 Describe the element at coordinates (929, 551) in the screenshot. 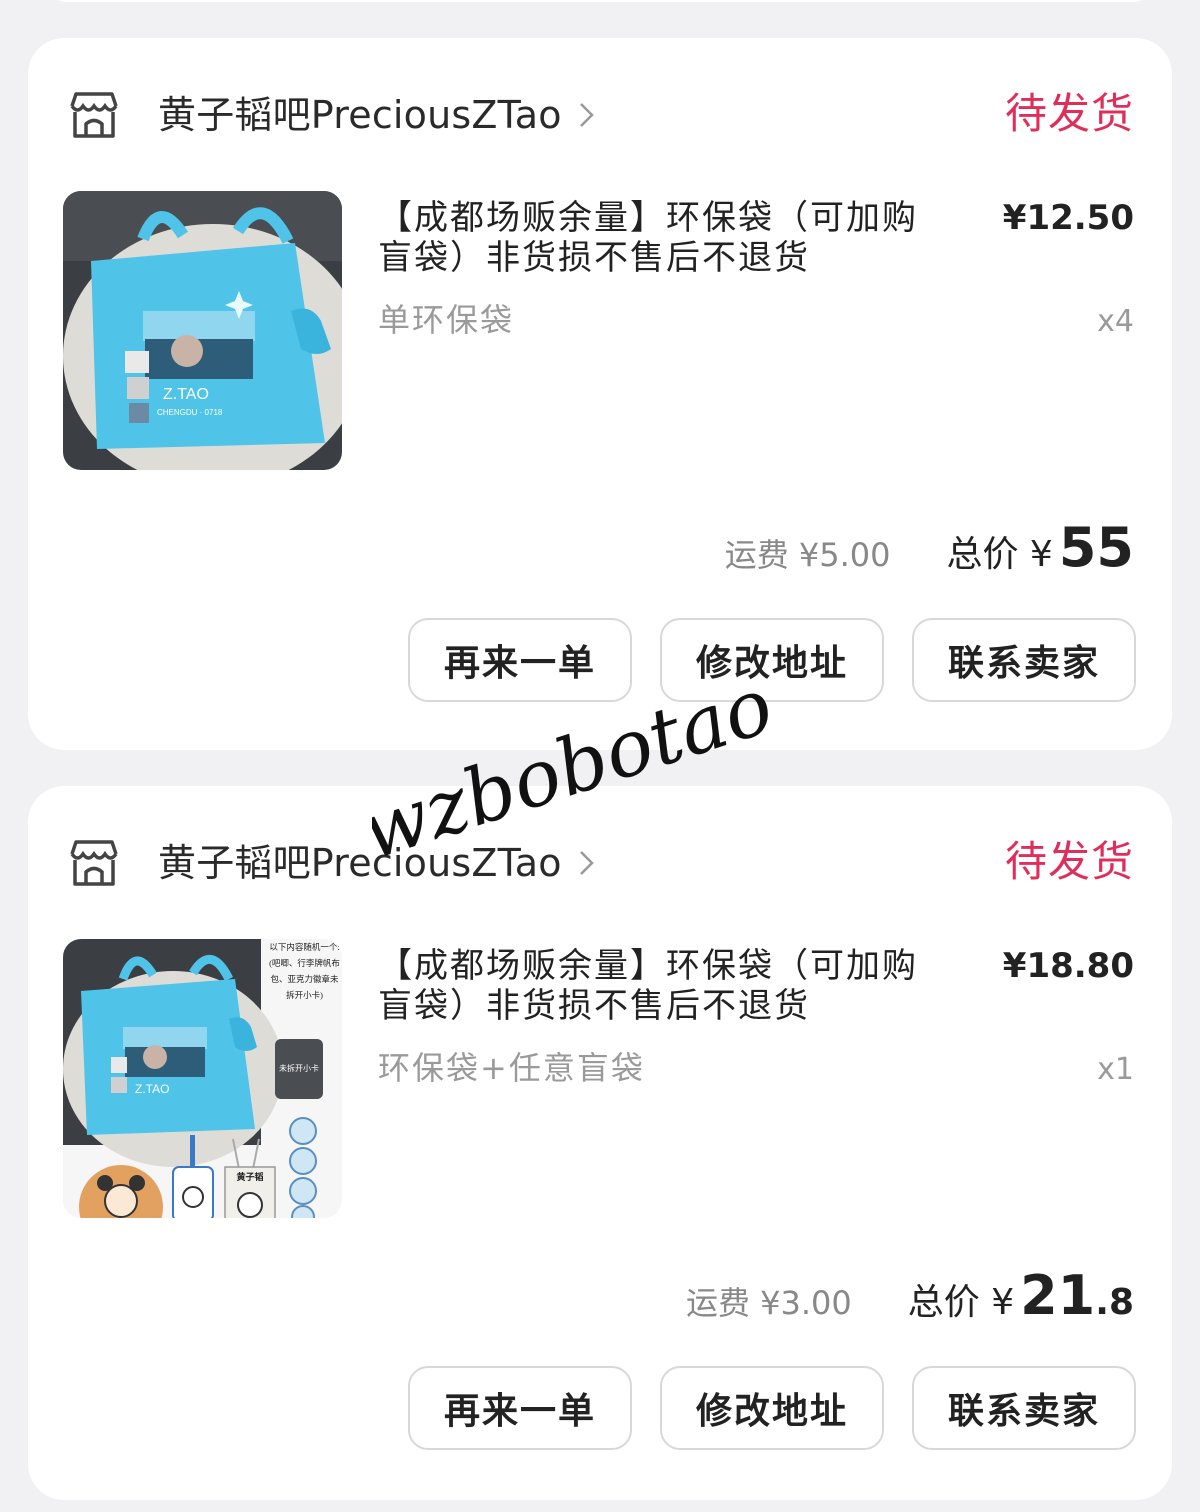

I see `order-summary: 运费 ¥5.00 总价 ¥ 55` at that location.